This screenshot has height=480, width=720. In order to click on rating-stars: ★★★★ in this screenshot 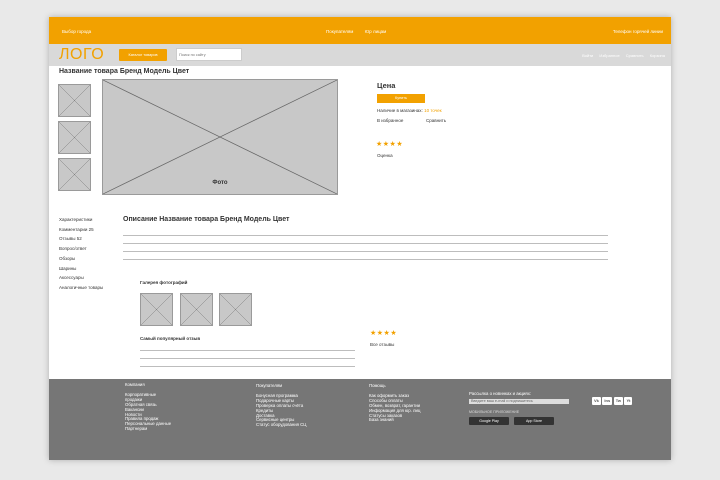, I will do `click(390, 144)`.